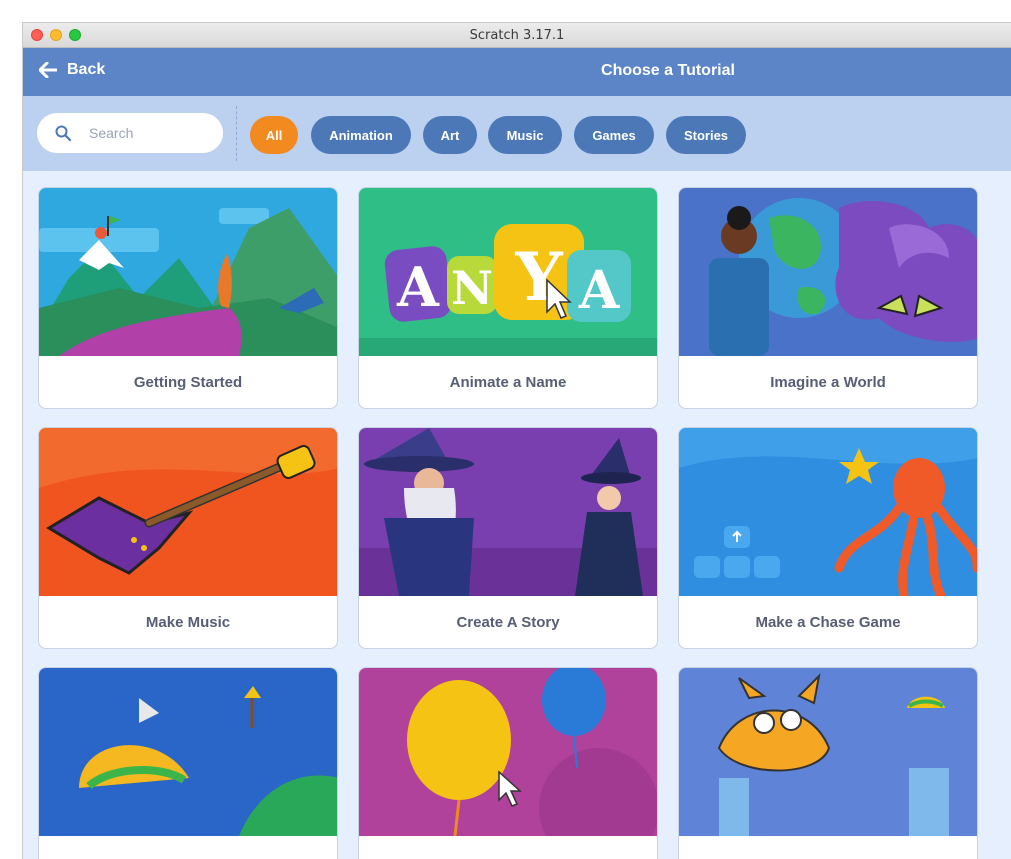 The width and height of the screenshot is (1011, 859). I want to click on filter-games: Games, so click(614, 135).